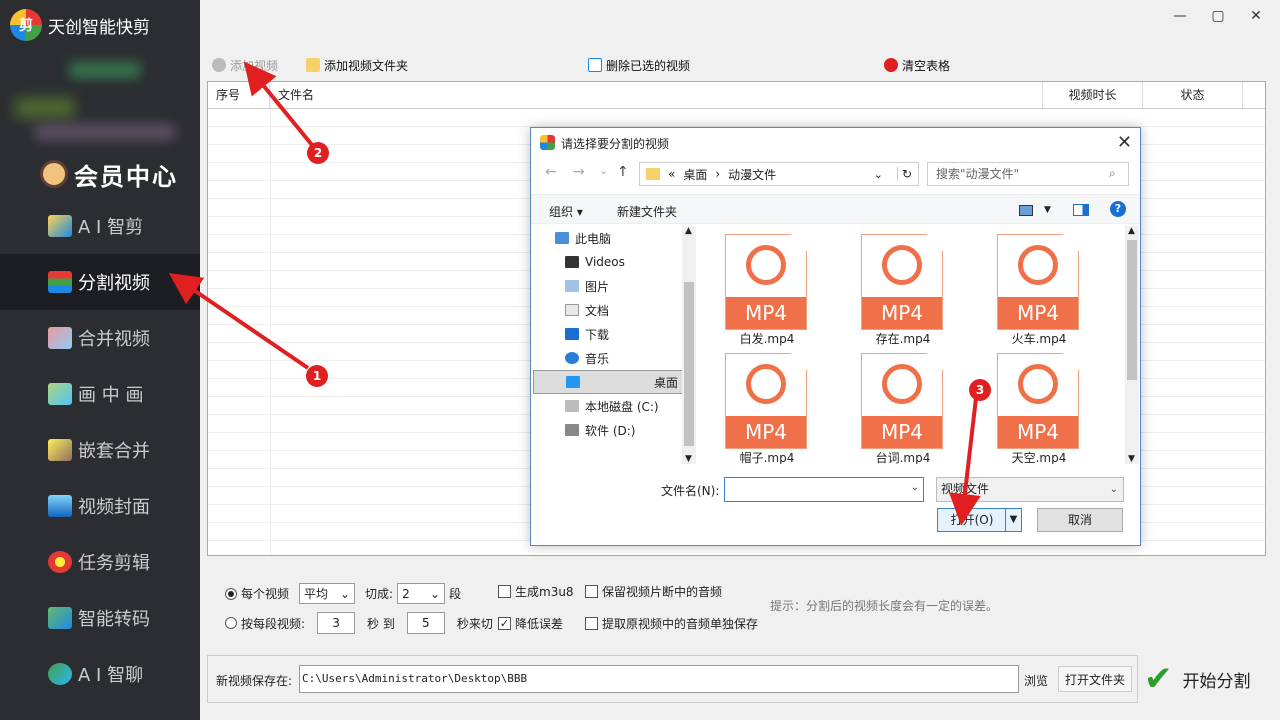 The image size is (1280, 720). What do you see at coordinates (231, 593) in the screenshot?
I see `radio-selected` at bounding box center [231, 593].